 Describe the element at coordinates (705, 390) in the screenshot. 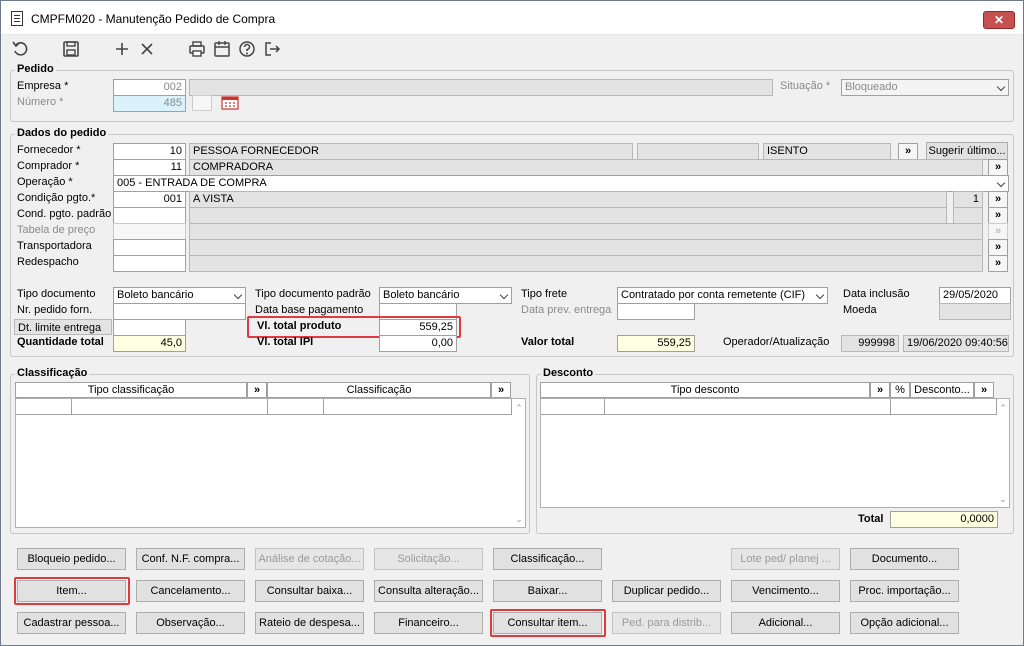

I see `col-tipo-desconto: Tipo desconto` at that location.